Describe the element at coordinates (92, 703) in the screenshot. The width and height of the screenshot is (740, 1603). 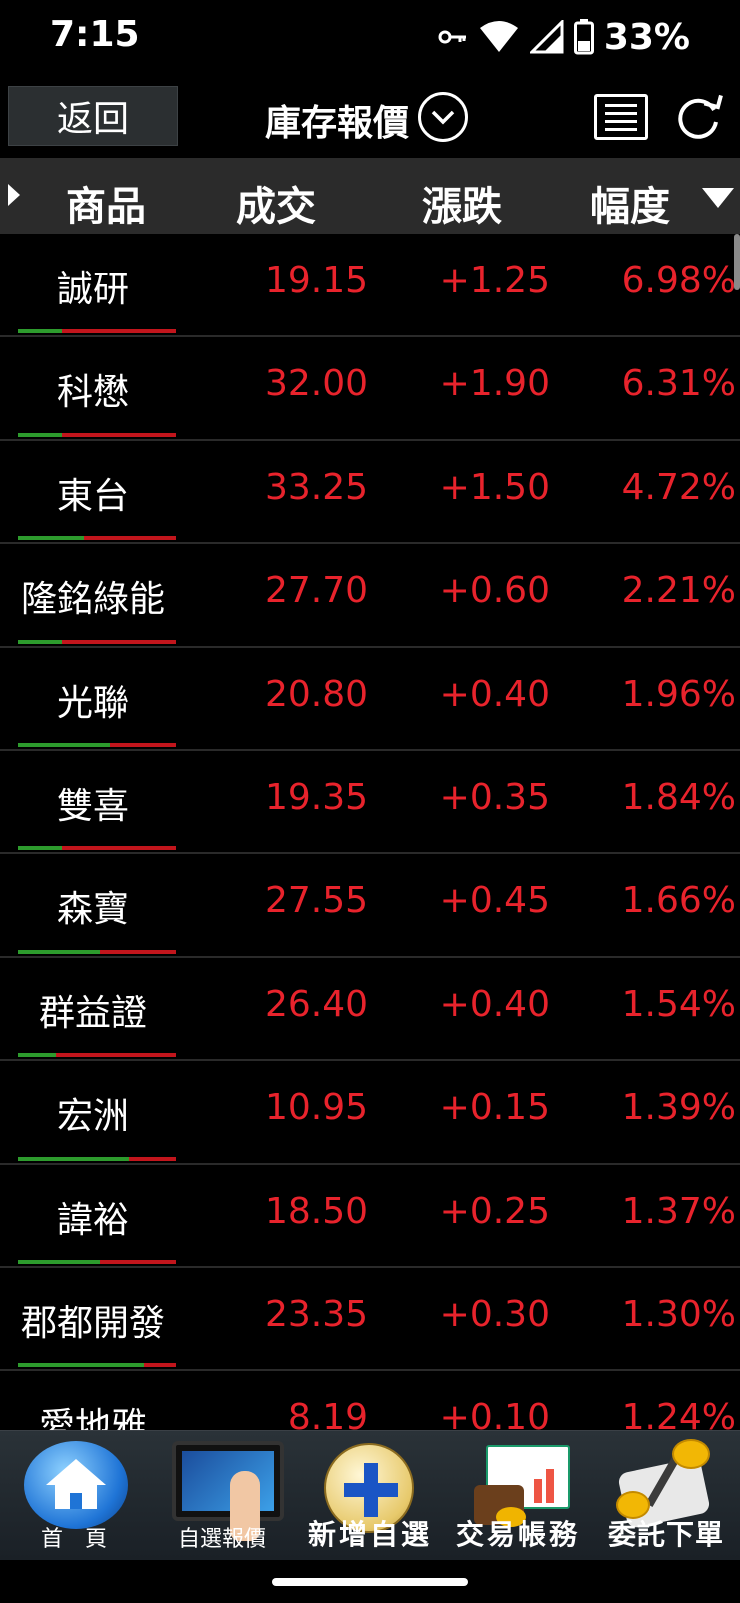
I see `stock-name: 光聯` at that location.